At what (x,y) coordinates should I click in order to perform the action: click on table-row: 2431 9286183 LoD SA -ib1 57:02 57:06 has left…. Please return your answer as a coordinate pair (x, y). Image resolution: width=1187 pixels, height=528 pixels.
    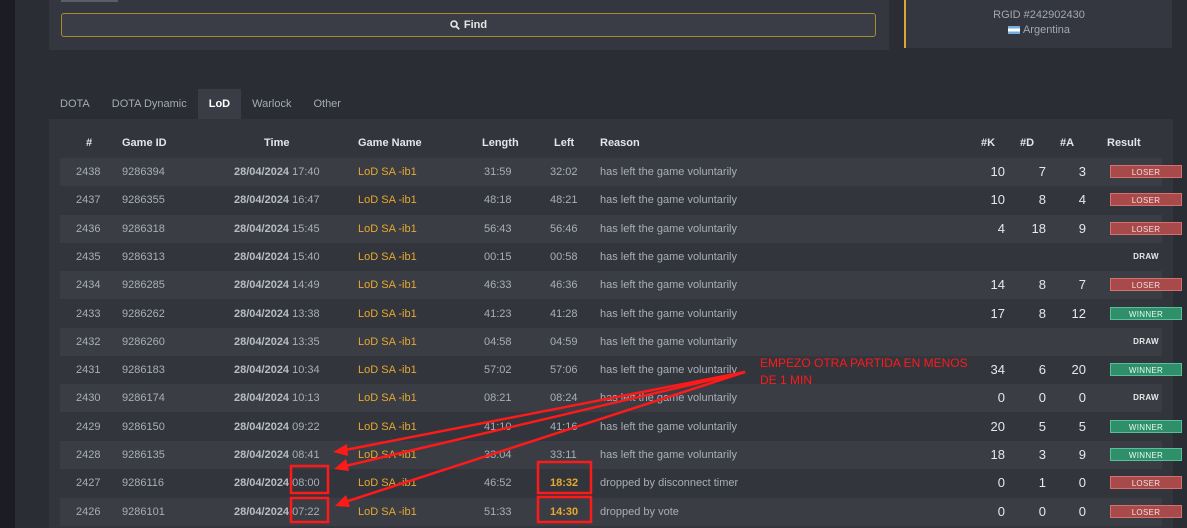
    Looking at the image, I should click on (621, 370).